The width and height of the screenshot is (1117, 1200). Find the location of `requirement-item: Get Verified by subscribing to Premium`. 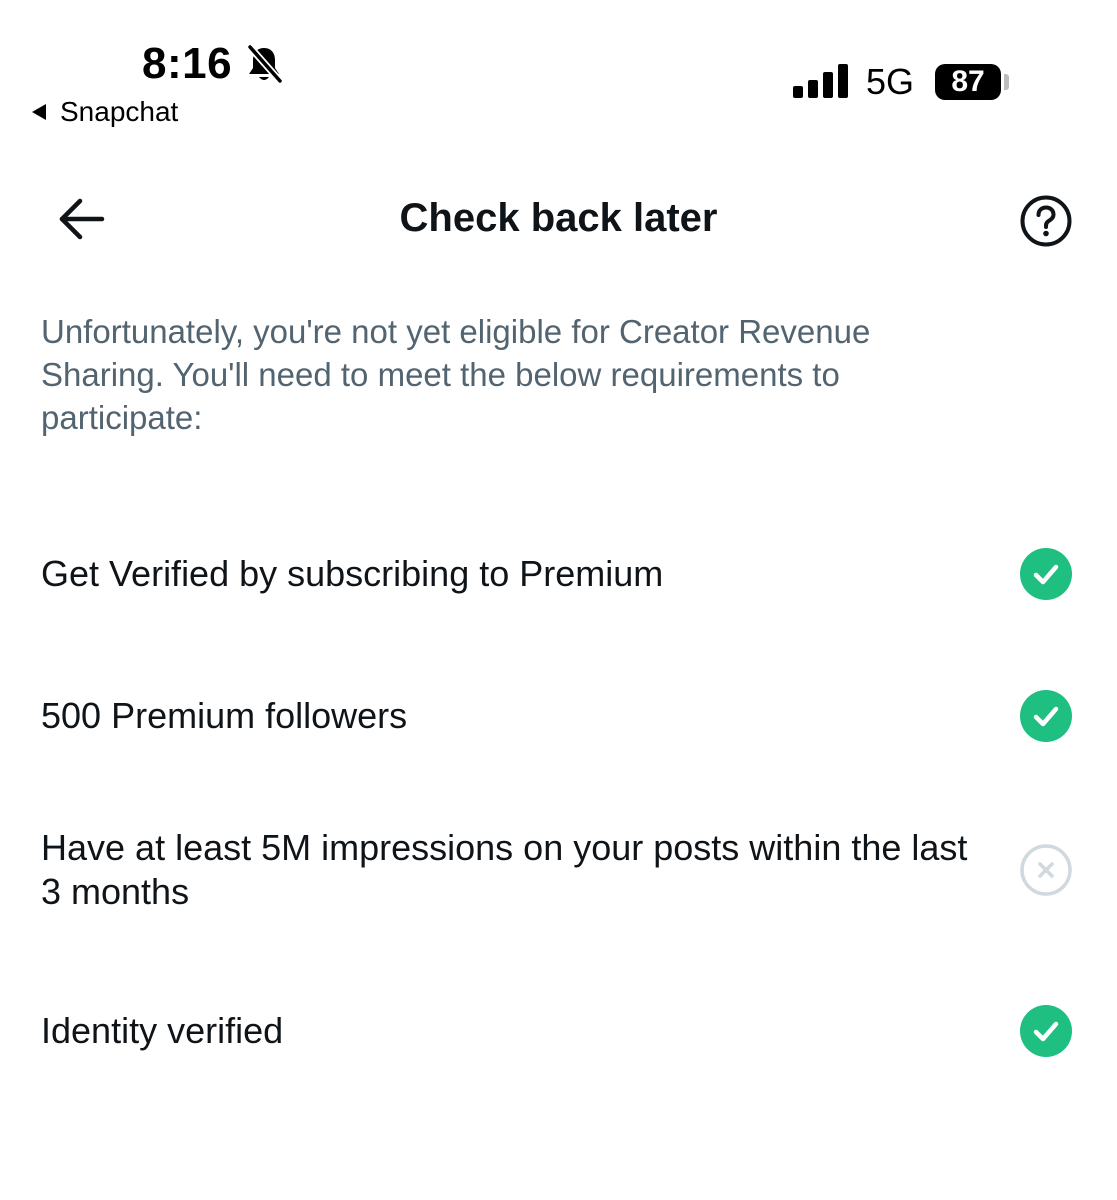

requirement-item: Get Verified by subscribing to Premium is located at coordinates (561, 574).